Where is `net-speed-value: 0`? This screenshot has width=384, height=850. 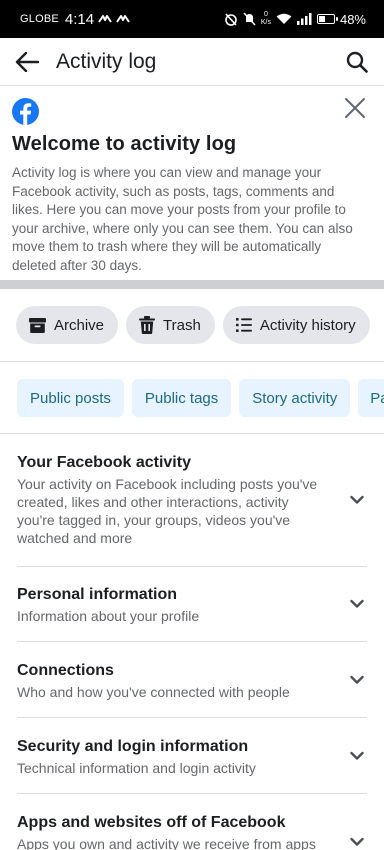 net-speed-value: 0 is located at coordinates (265, 14).